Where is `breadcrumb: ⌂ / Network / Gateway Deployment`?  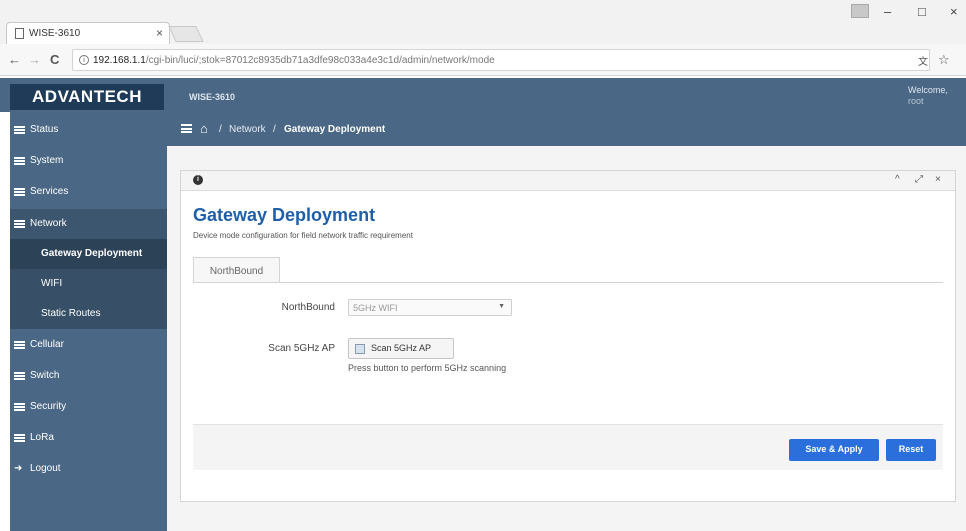
breadcrumb: ⌂ / Network / Gateway Deployment is located at coordinates (566, 129).